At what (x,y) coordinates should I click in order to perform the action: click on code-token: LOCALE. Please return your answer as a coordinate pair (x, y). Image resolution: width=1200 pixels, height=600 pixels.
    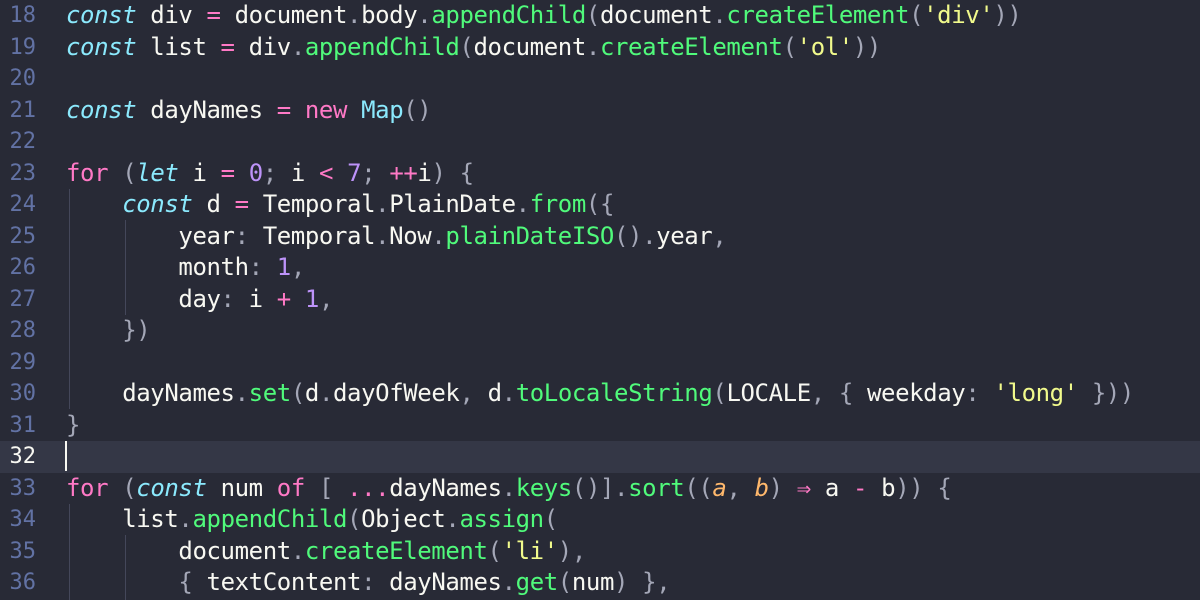
    Looking at the image, I should click on (768, 393).